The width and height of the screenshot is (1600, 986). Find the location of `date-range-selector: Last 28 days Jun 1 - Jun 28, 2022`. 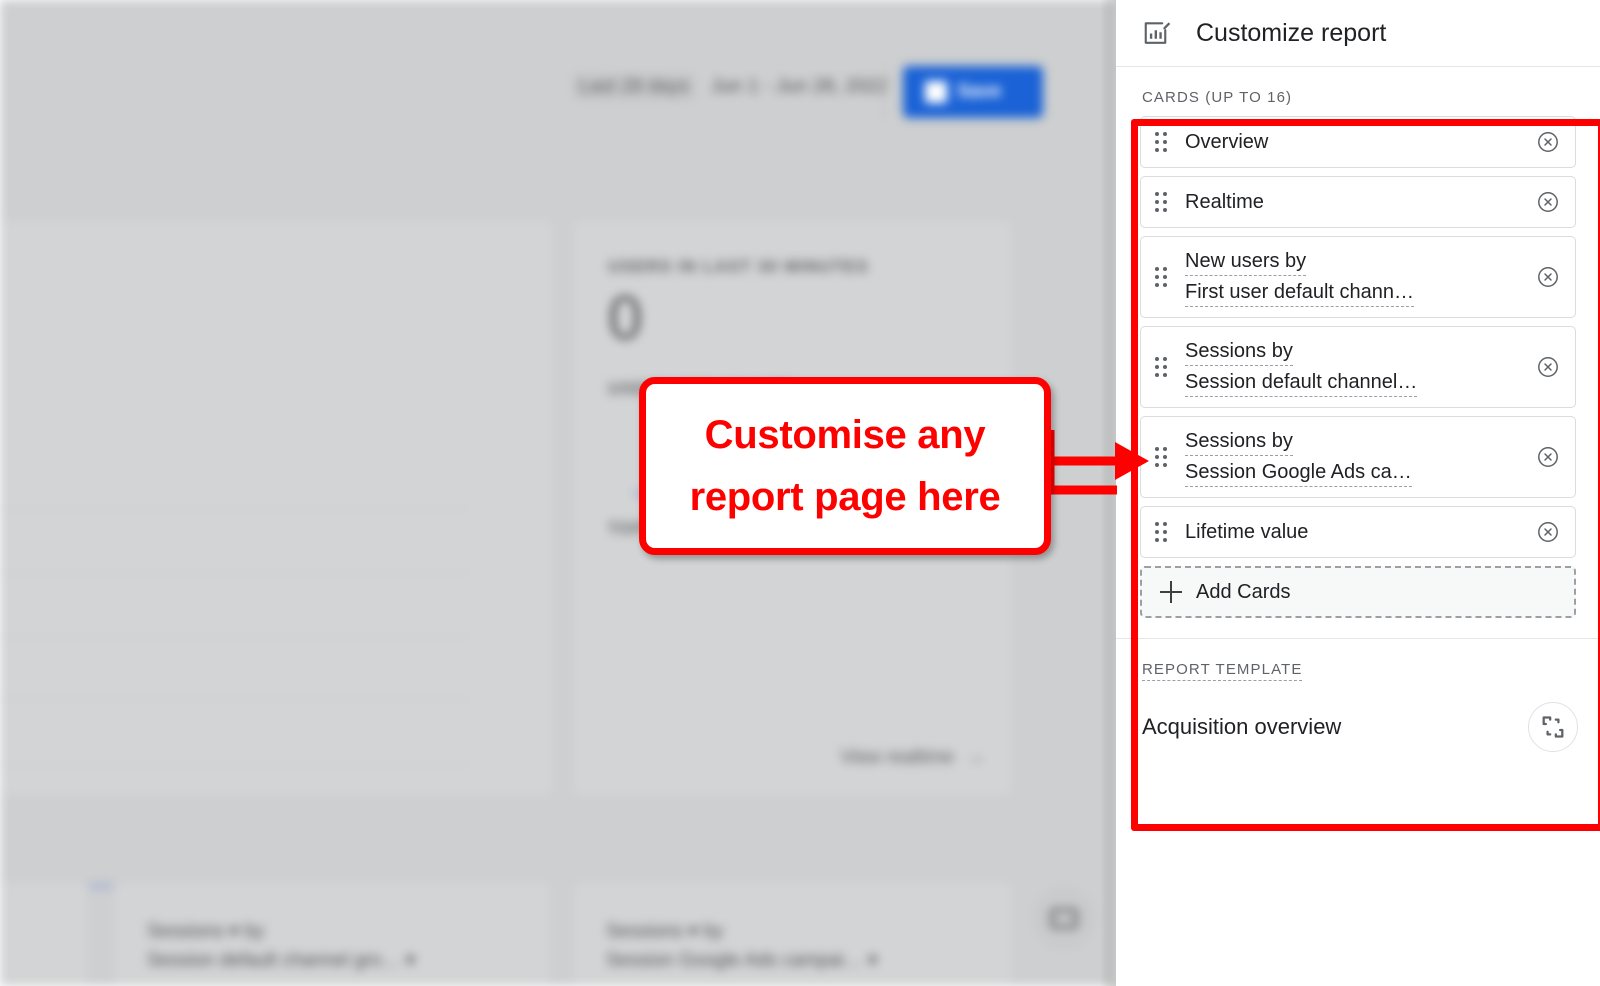

date-range-selector: Last 28 days Jun 1 - Jun 28, 2022 is located at coordinates (730, 87).